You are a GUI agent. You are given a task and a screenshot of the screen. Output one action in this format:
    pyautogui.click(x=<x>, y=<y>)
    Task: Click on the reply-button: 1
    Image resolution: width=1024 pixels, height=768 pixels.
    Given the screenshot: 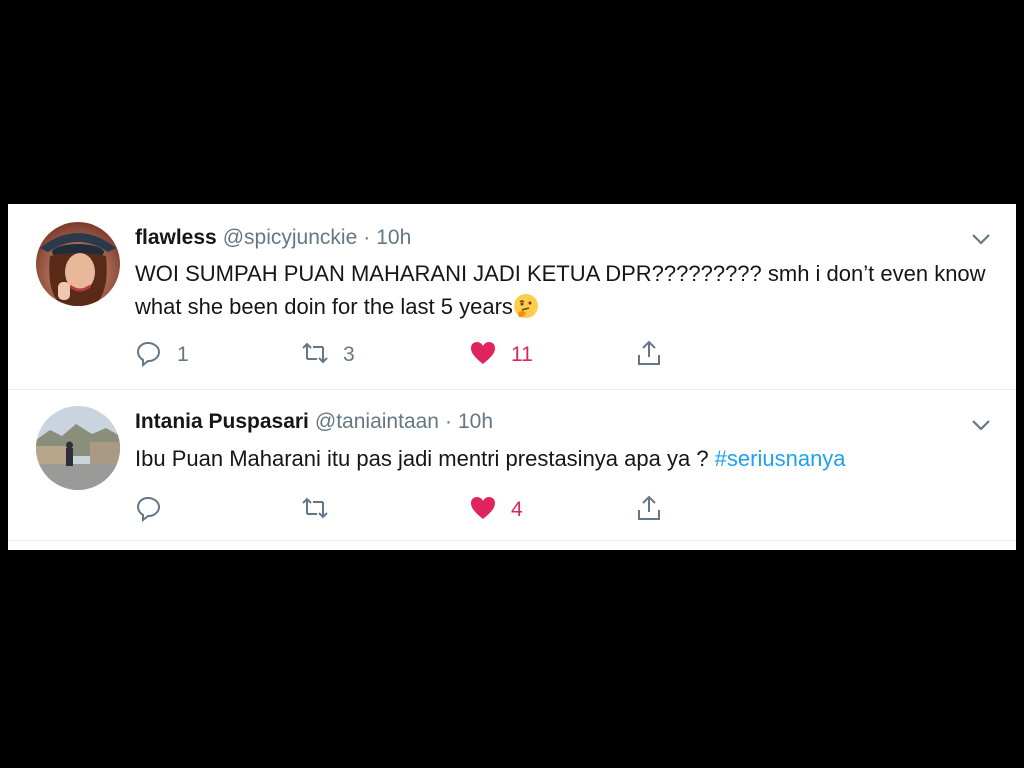 What is the action you would take?
    pyautogui.click(x=162, y=355)
    